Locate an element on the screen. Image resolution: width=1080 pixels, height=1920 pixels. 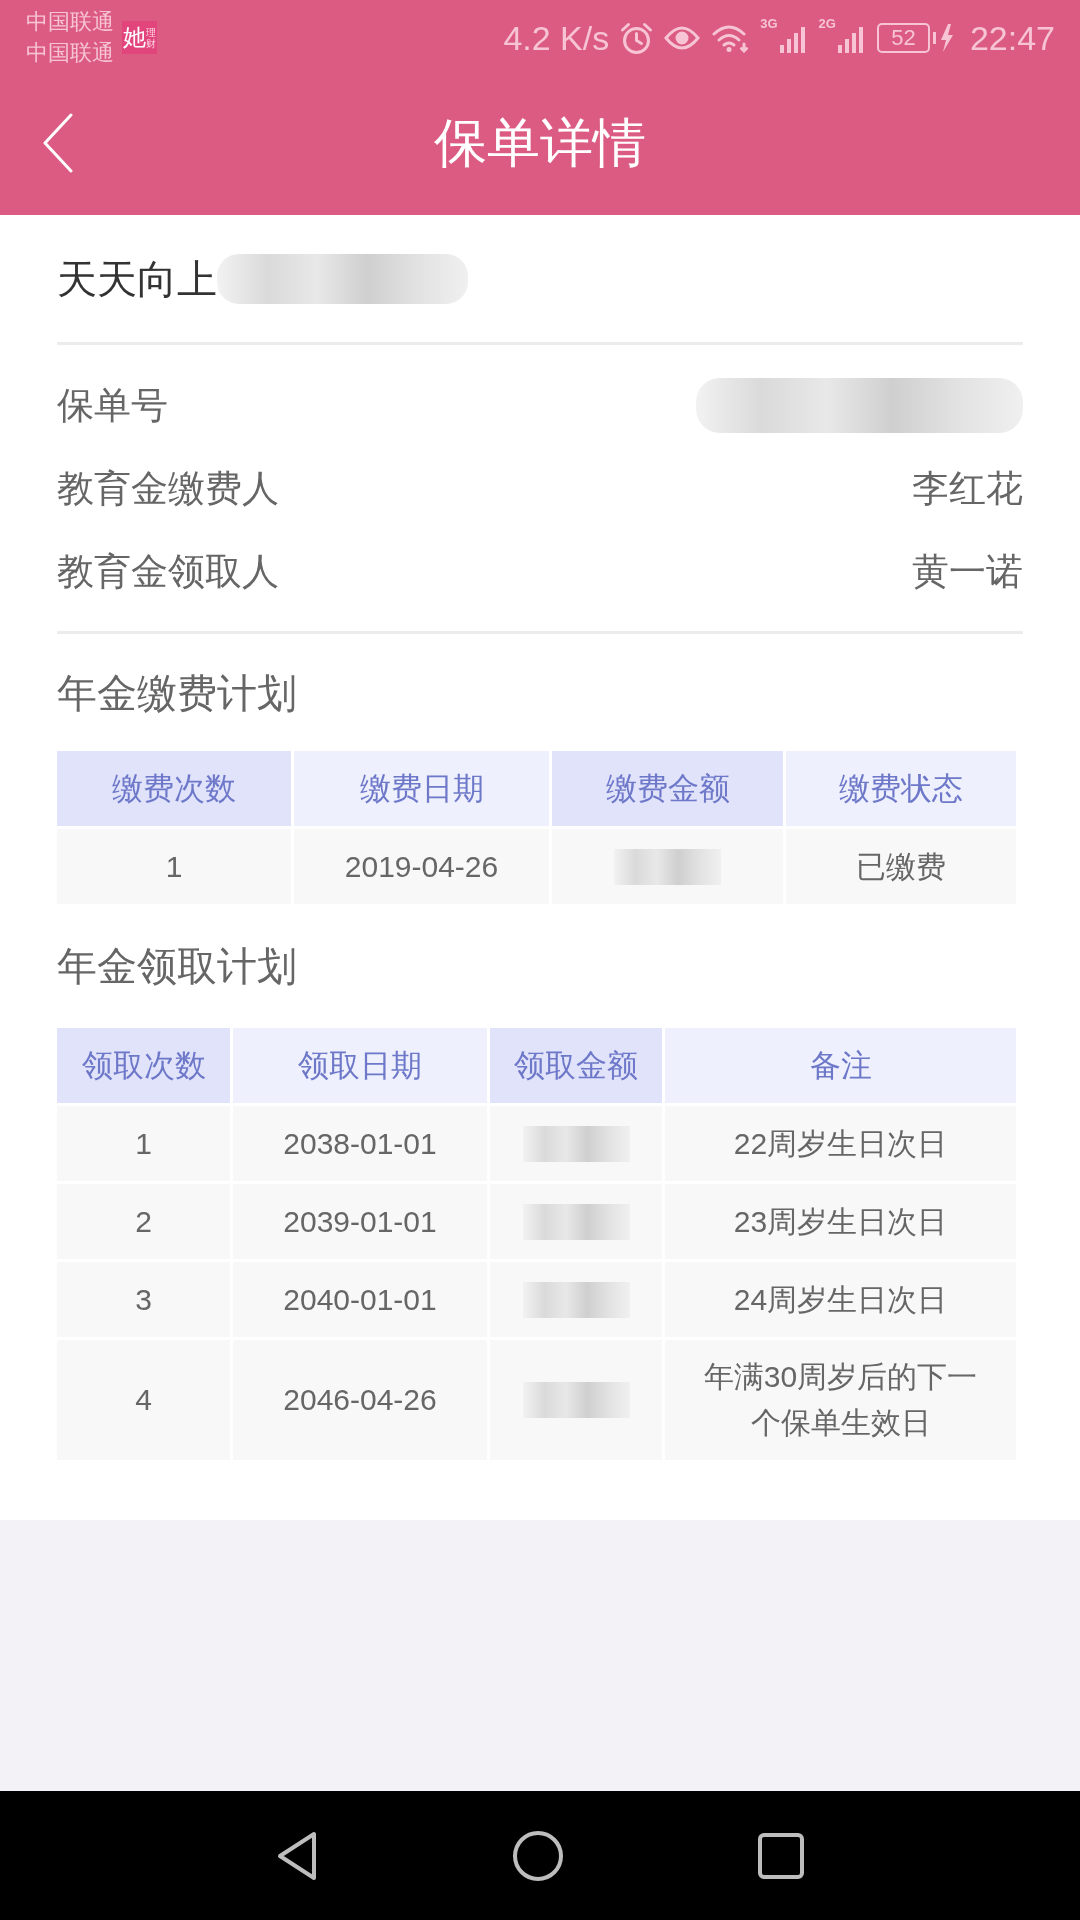
field-label: 教育金领取人 is located at coordinates (168, 571).